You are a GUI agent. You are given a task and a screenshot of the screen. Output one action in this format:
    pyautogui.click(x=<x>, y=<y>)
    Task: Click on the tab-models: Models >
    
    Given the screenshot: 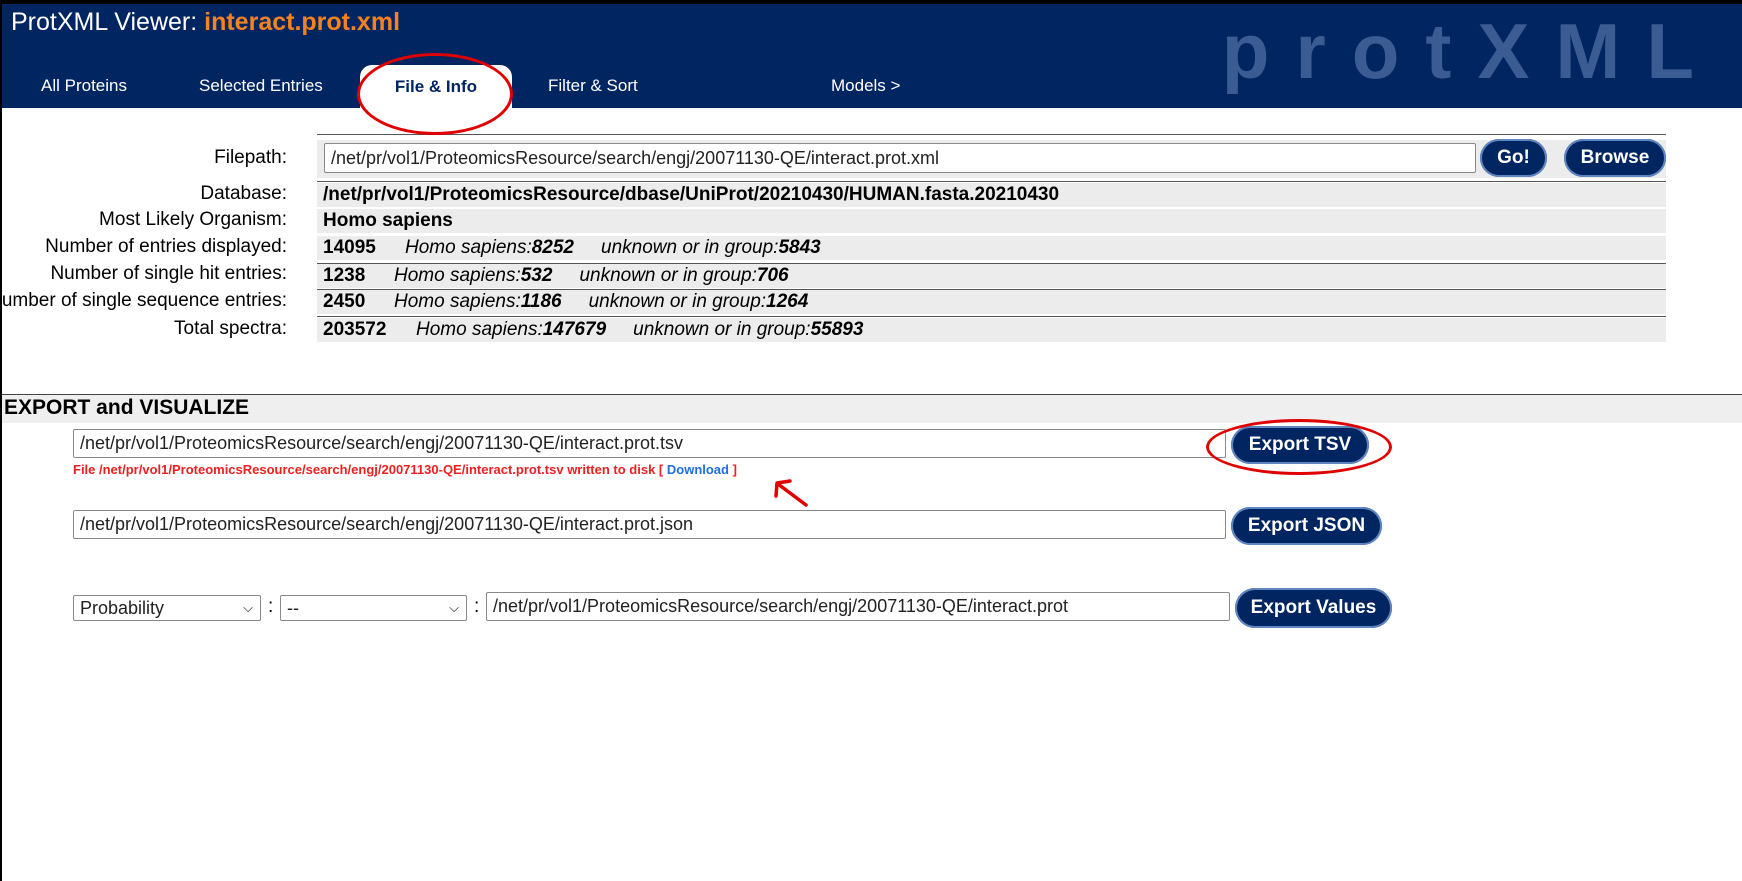 What is the action you would take?
    pyautogui.click(x=865, y=86)
    